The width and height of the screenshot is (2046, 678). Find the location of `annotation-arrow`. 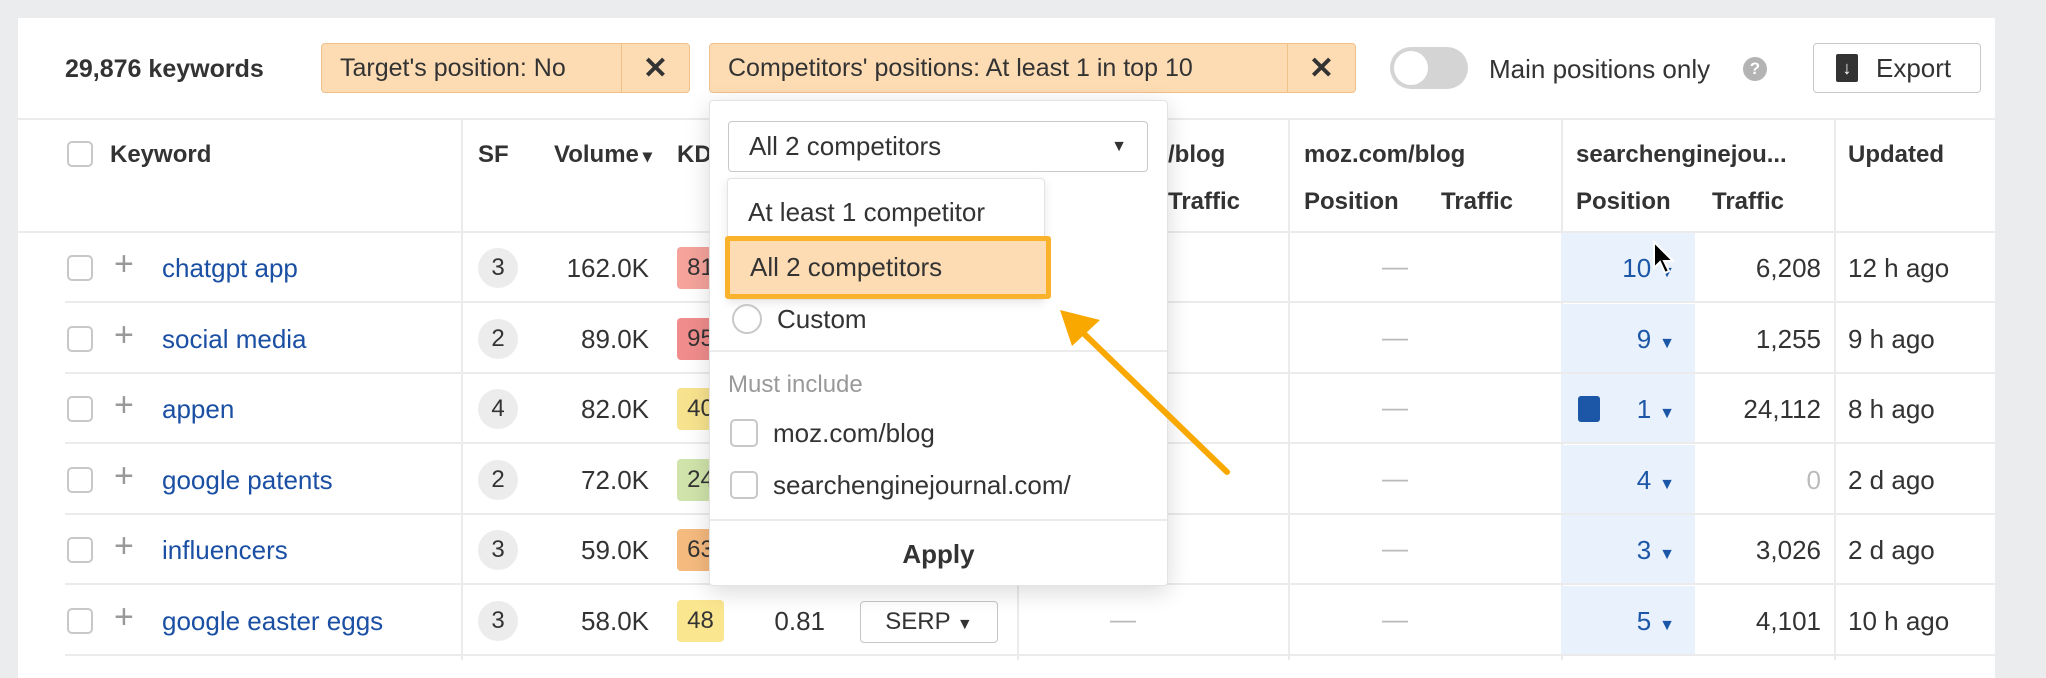

annotation-arrow is located at coordinates (1145, 392).